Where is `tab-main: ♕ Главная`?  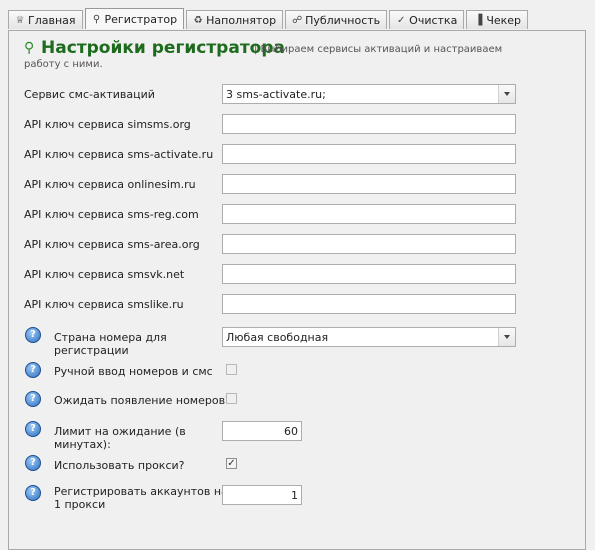 tab-main: ♕ Главная is located at coordinates (45, 19).